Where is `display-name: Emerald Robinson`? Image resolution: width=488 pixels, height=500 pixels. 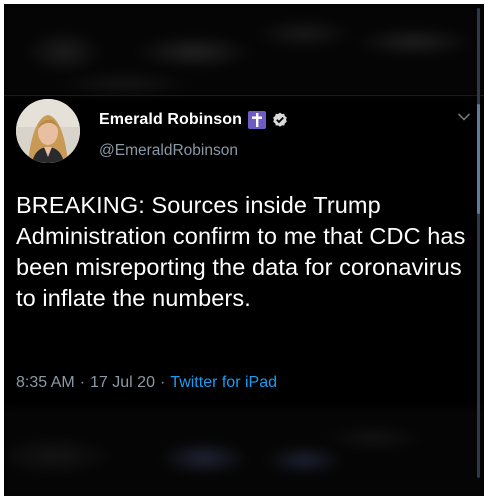
display-name: Emerald Robinson is located at coordinates (170, 120).